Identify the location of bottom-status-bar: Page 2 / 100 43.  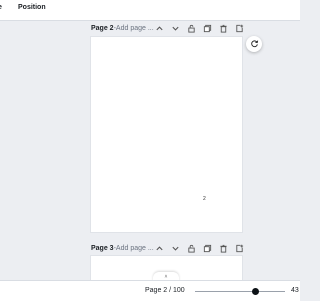
(150, 290).